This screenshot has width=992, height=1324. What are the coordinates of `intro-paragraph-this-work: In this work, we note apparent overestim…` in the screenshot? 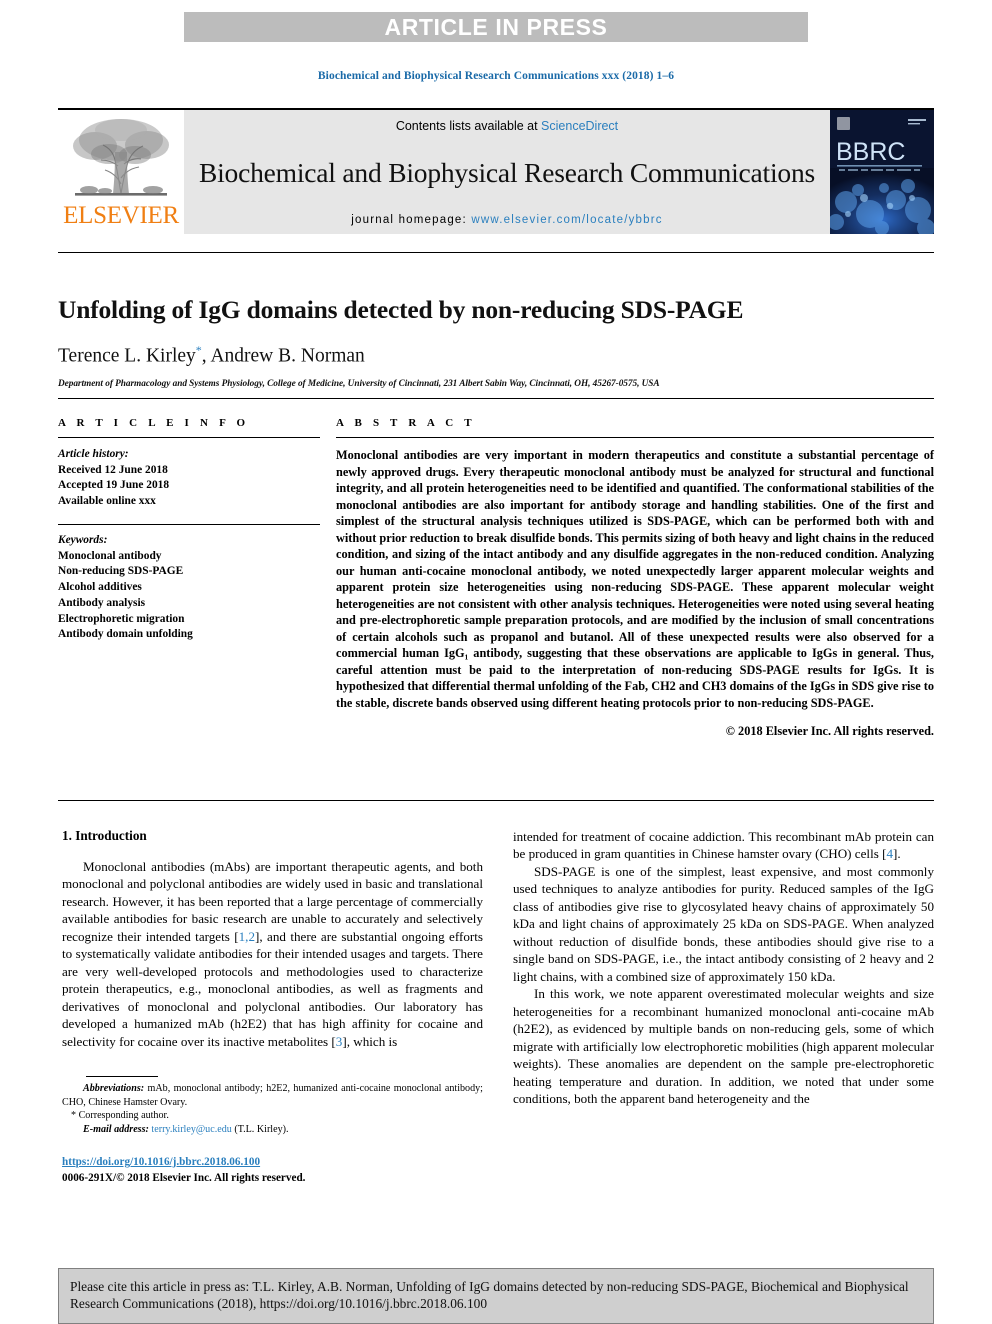 It's located at (723, 1046).